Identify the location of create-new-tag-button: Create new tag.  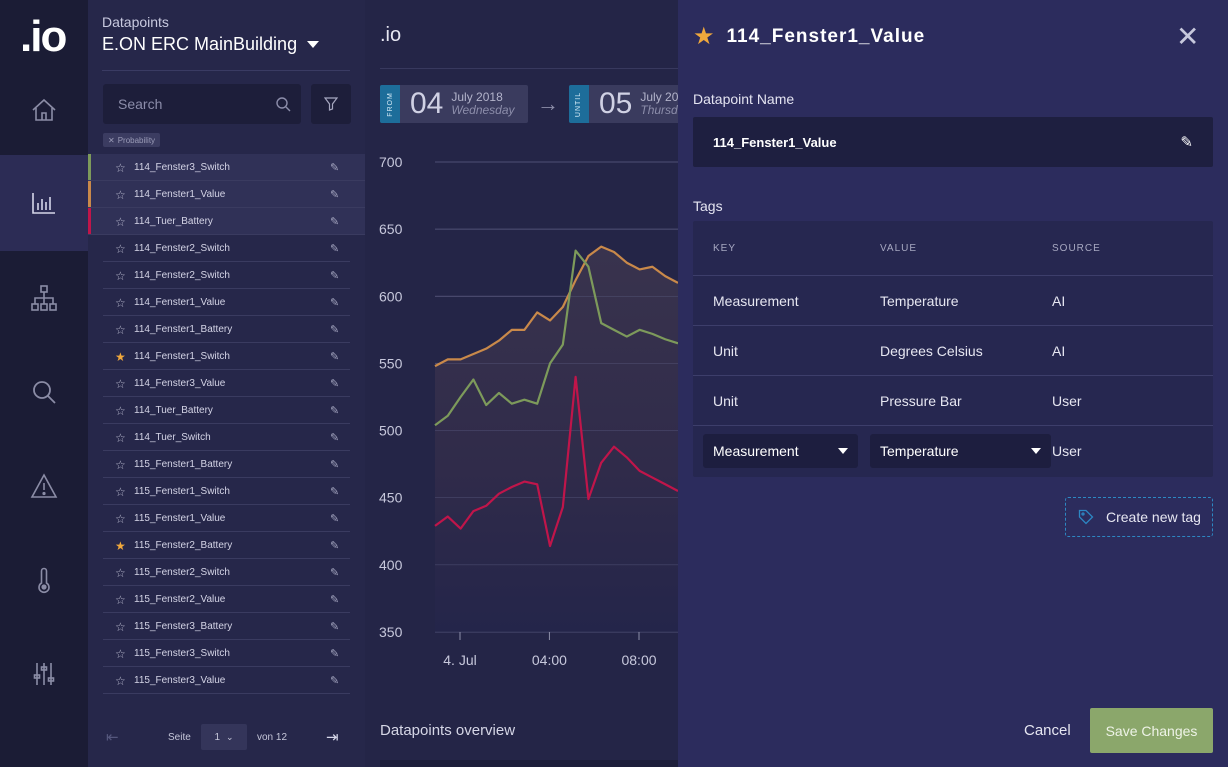
(1139, 517).